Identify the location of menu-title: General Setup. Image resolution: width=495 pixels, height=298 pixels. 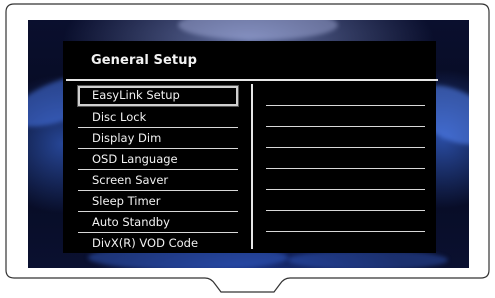
(144, 60).